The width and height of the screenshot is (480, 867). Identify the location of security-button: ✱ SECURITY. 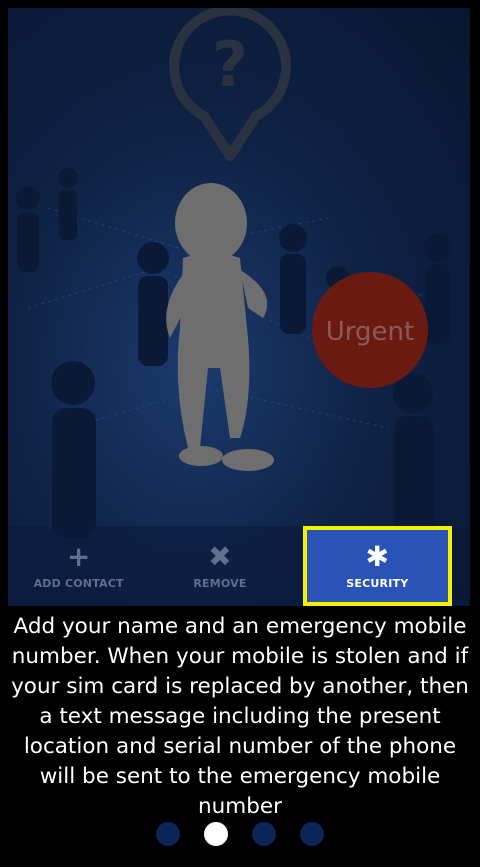
(377, 566).